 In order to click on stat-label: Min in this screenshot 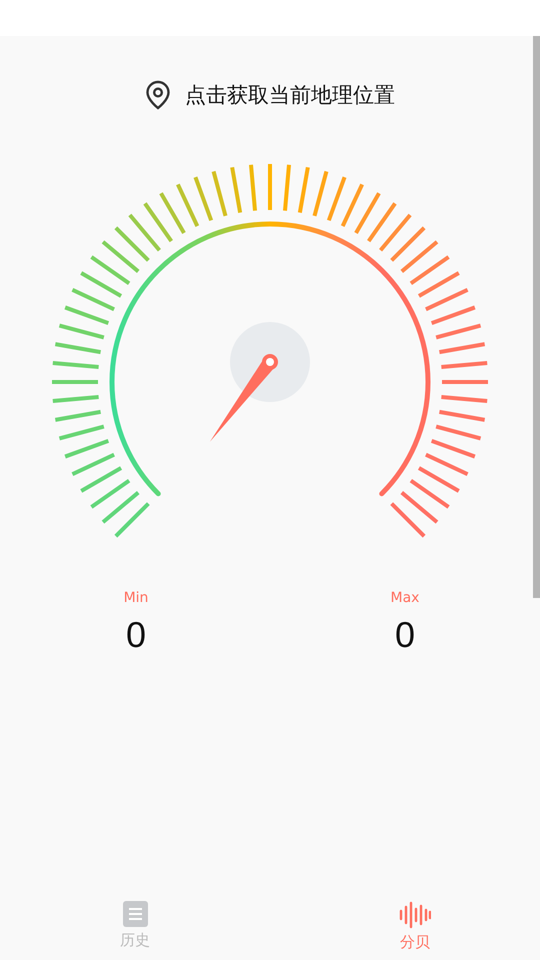, I will do `click(136, 598)`.